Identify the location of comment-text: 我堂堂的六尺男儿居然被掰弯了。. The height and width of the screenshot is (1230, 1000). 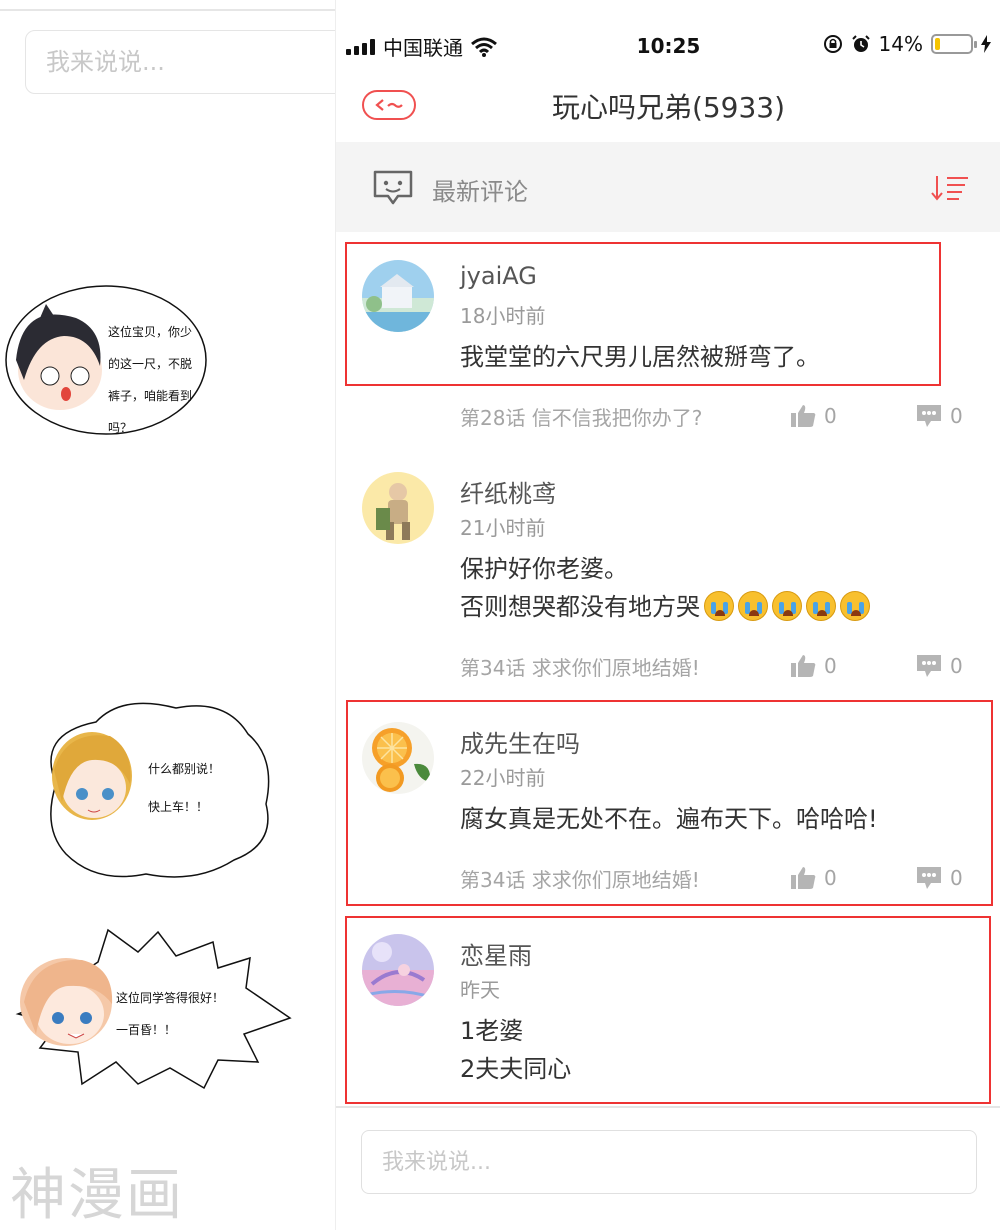
(640, 357).